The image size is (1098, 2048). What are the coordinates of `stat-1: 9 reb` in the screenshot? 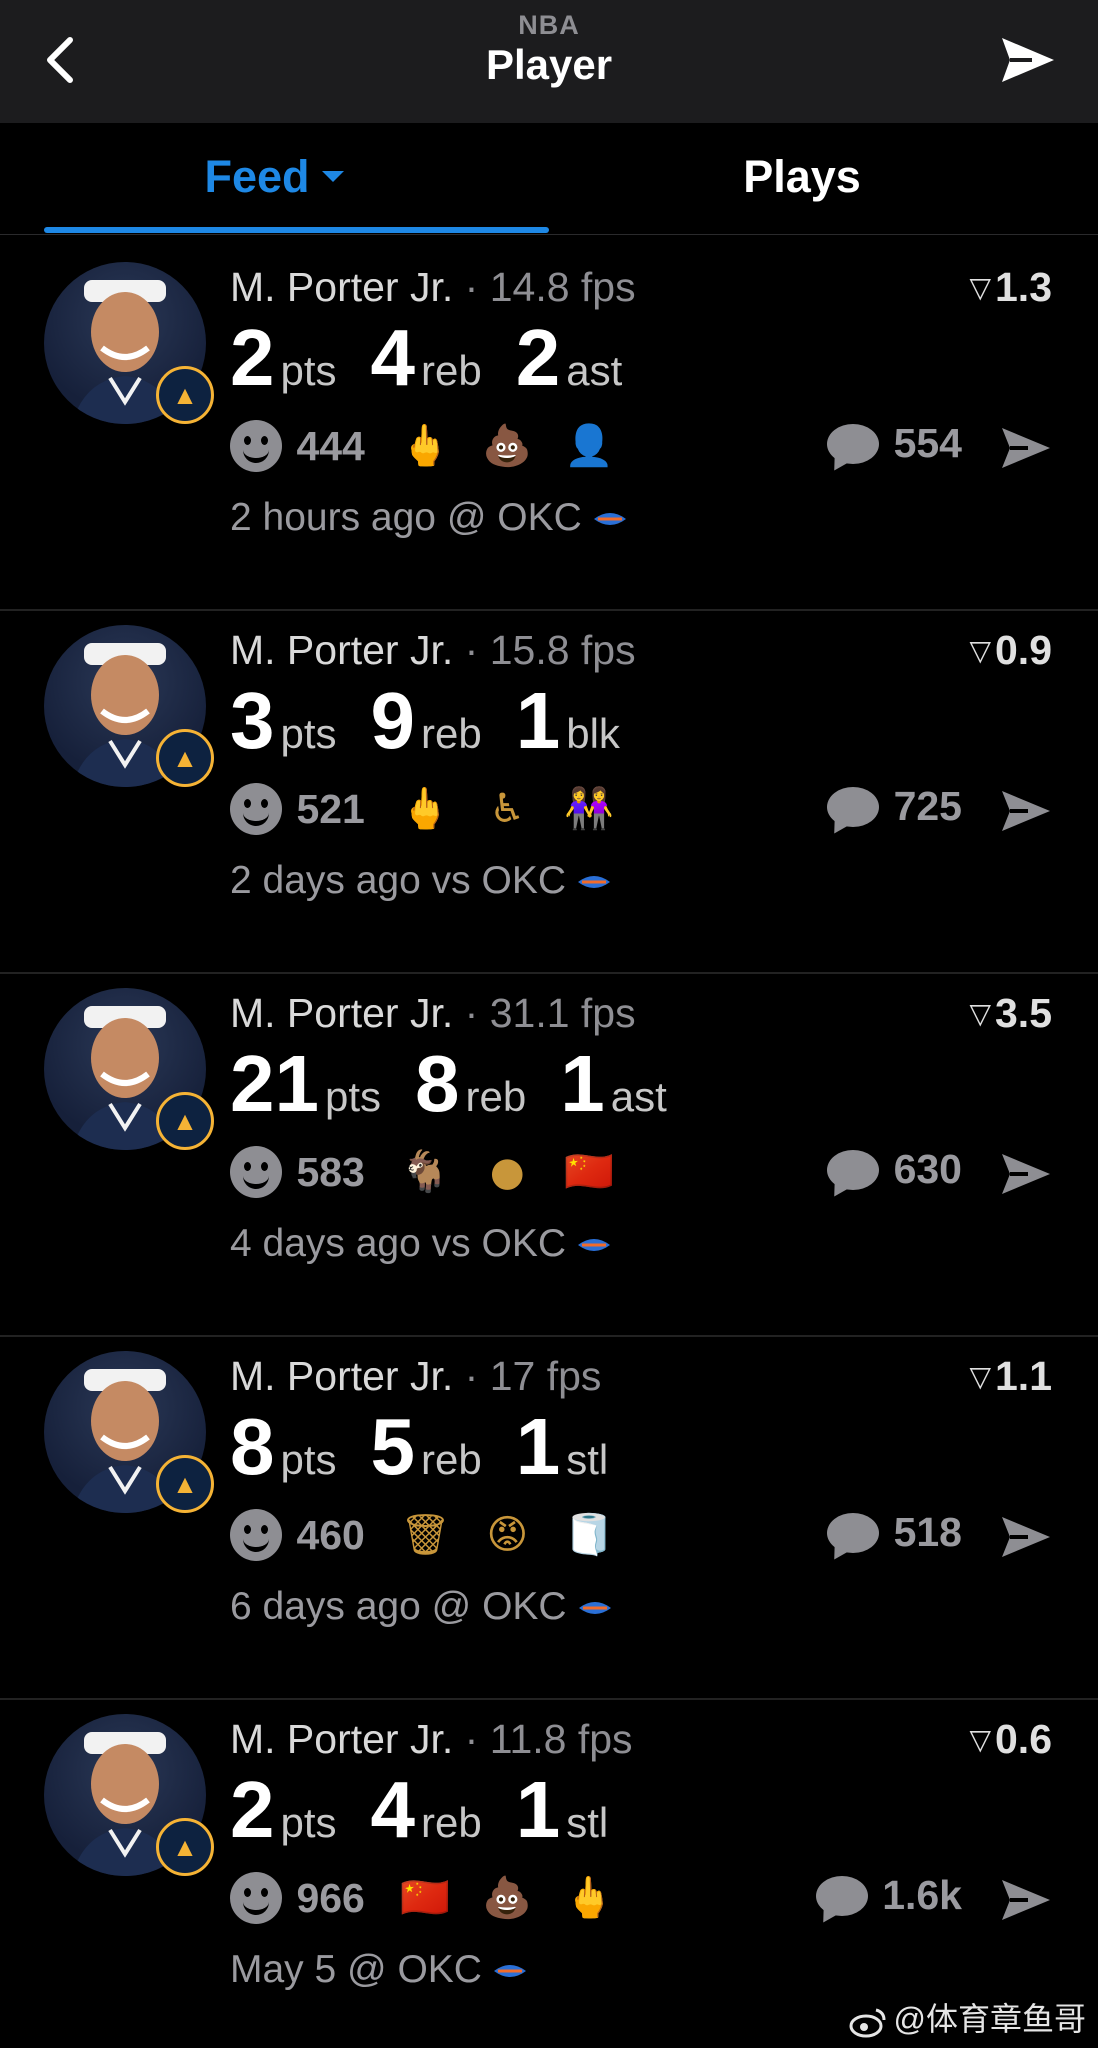 It's located at (426, 721).